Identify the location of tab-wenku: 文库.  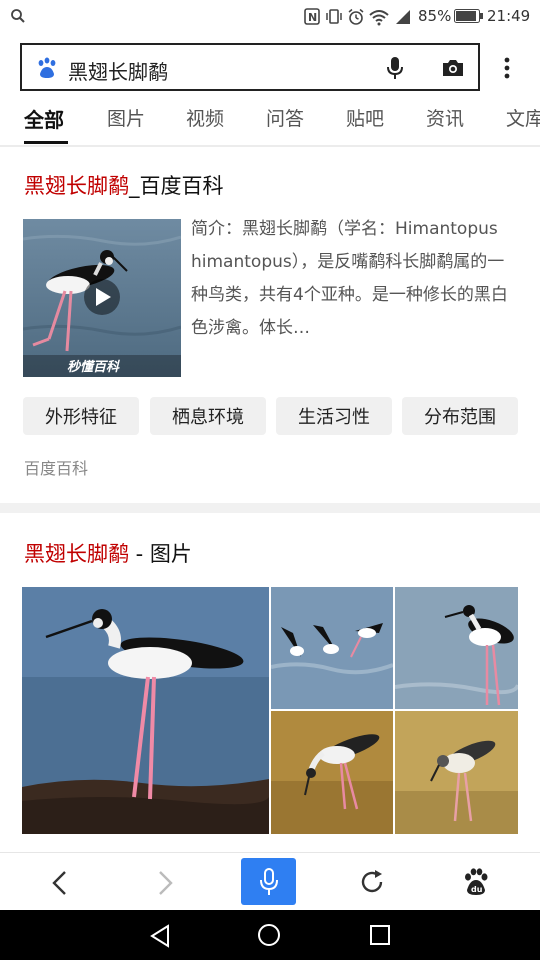
(523, 117).